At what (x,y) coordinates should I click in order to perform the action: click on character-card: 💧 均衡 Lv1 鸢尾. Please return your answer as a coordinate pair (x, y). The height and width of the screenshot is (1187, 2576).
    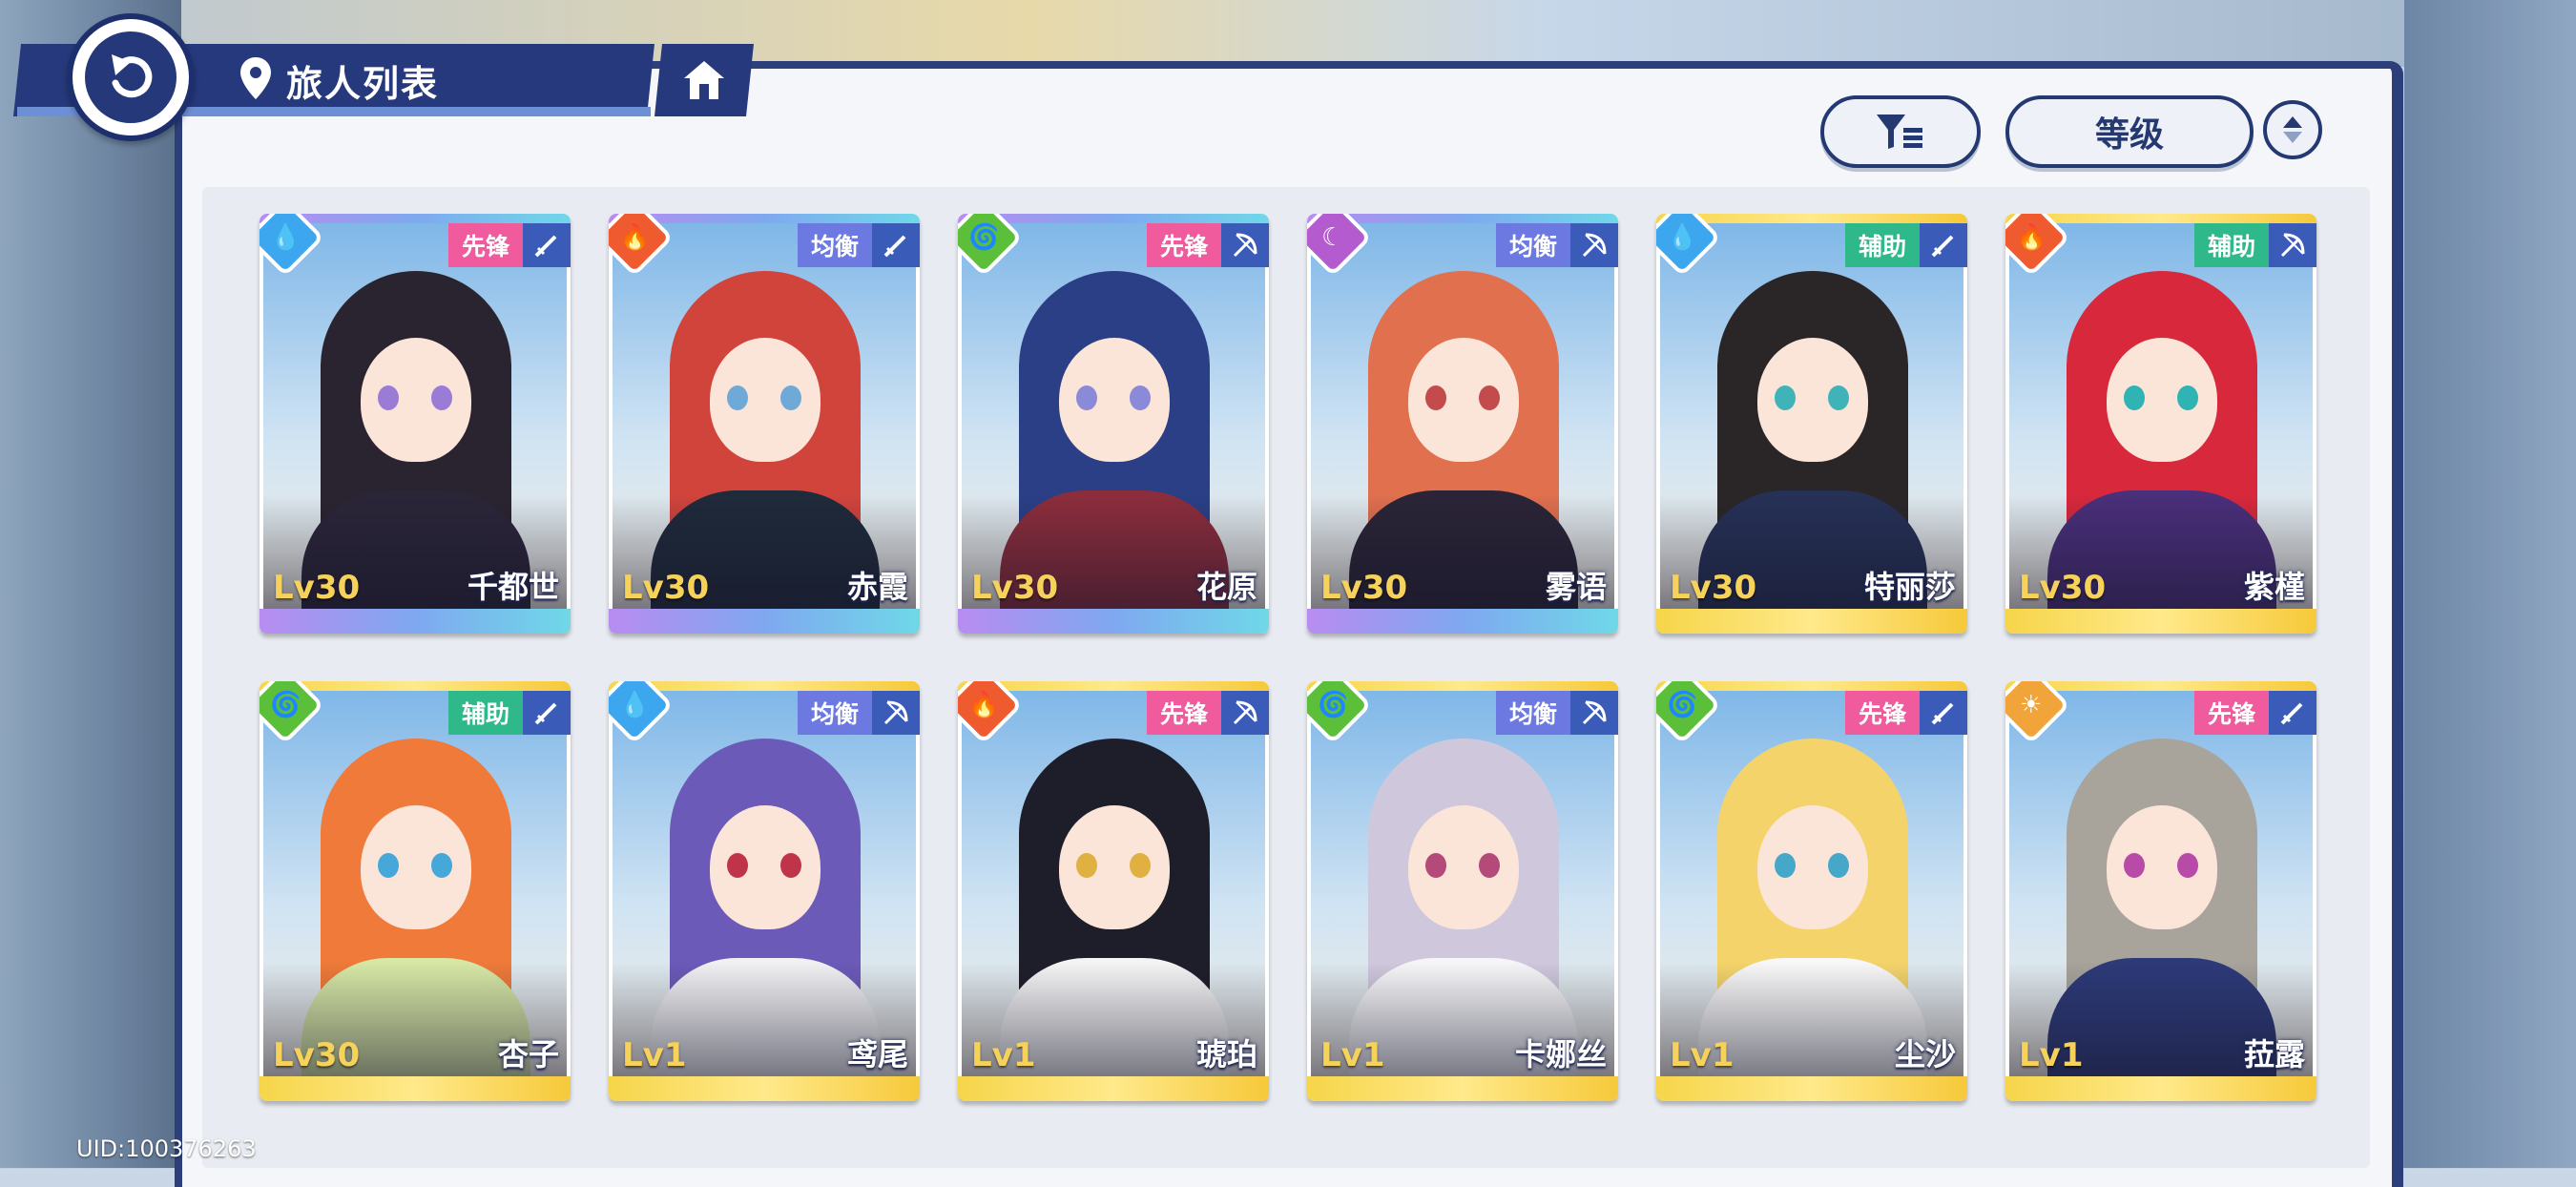
    Looking at the image, I should click on (764, 891).